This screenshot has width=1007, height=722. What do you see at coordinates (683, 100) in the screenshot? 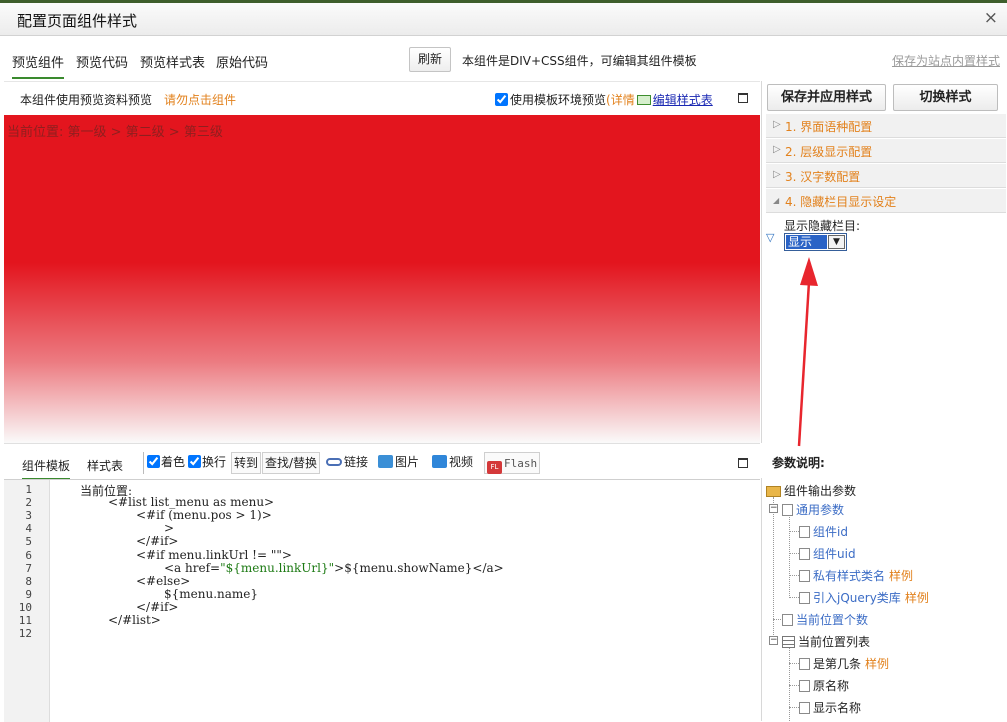
I see `edit-stylesheet-link: 编辑样式表` at bounding box center [683, 100].